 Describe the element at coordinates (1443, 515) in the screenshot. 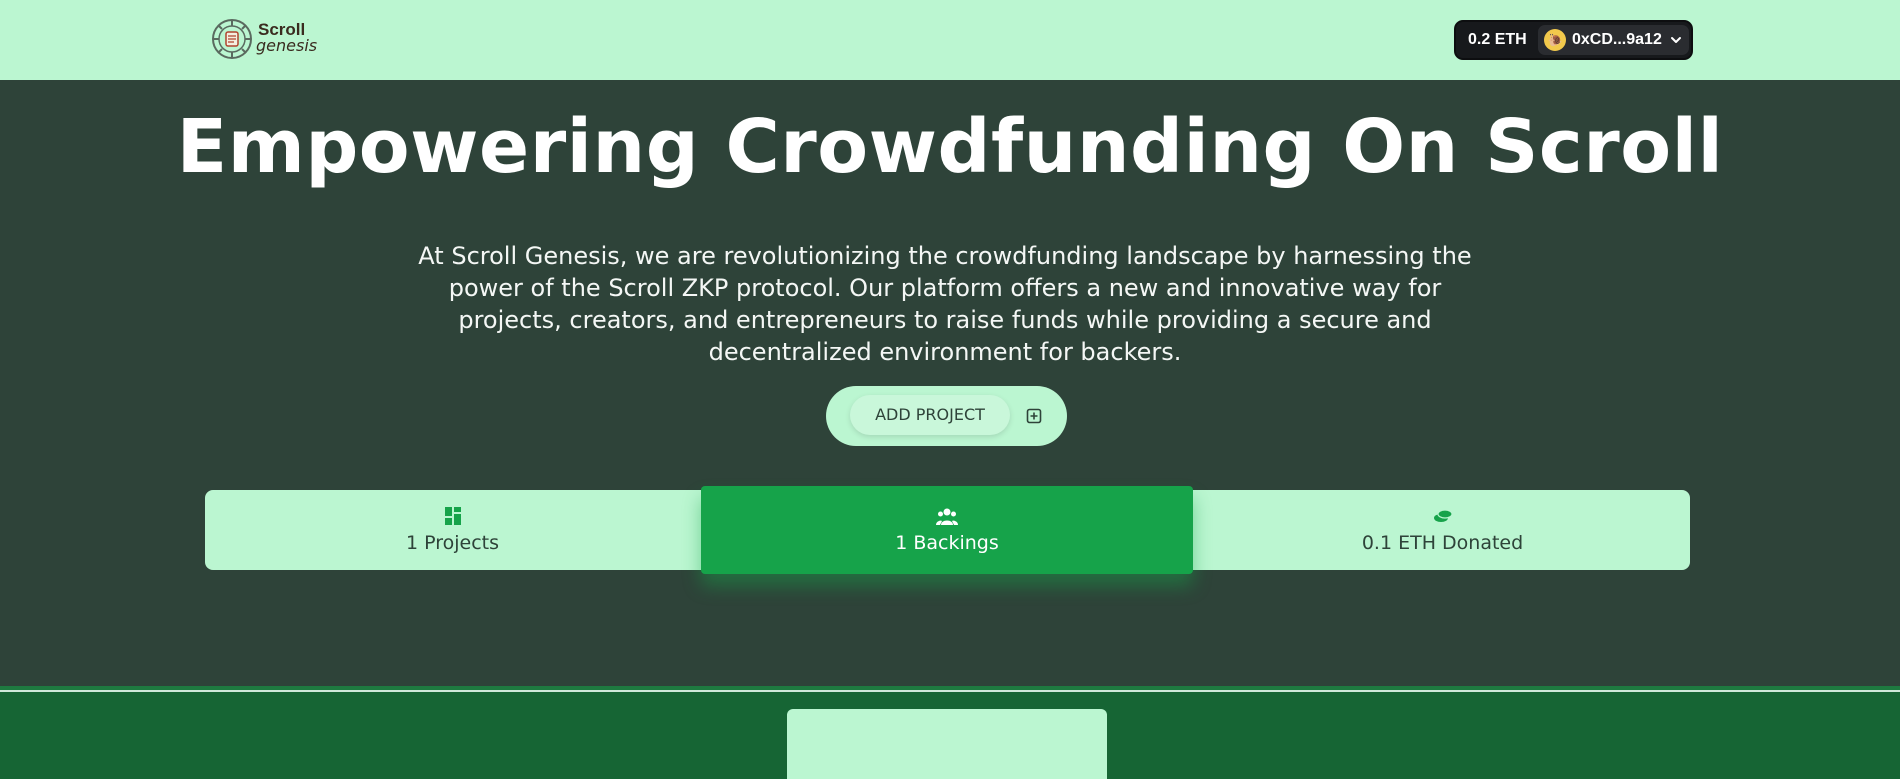

I see `coins-icon` at that location.